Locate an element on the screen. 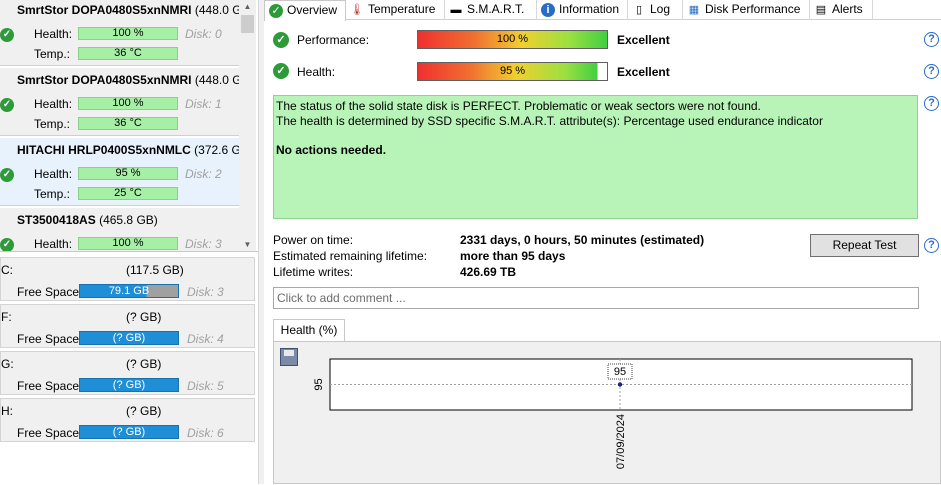  repeat-test-button: Repeat Test is located at coordinates (864, 245).